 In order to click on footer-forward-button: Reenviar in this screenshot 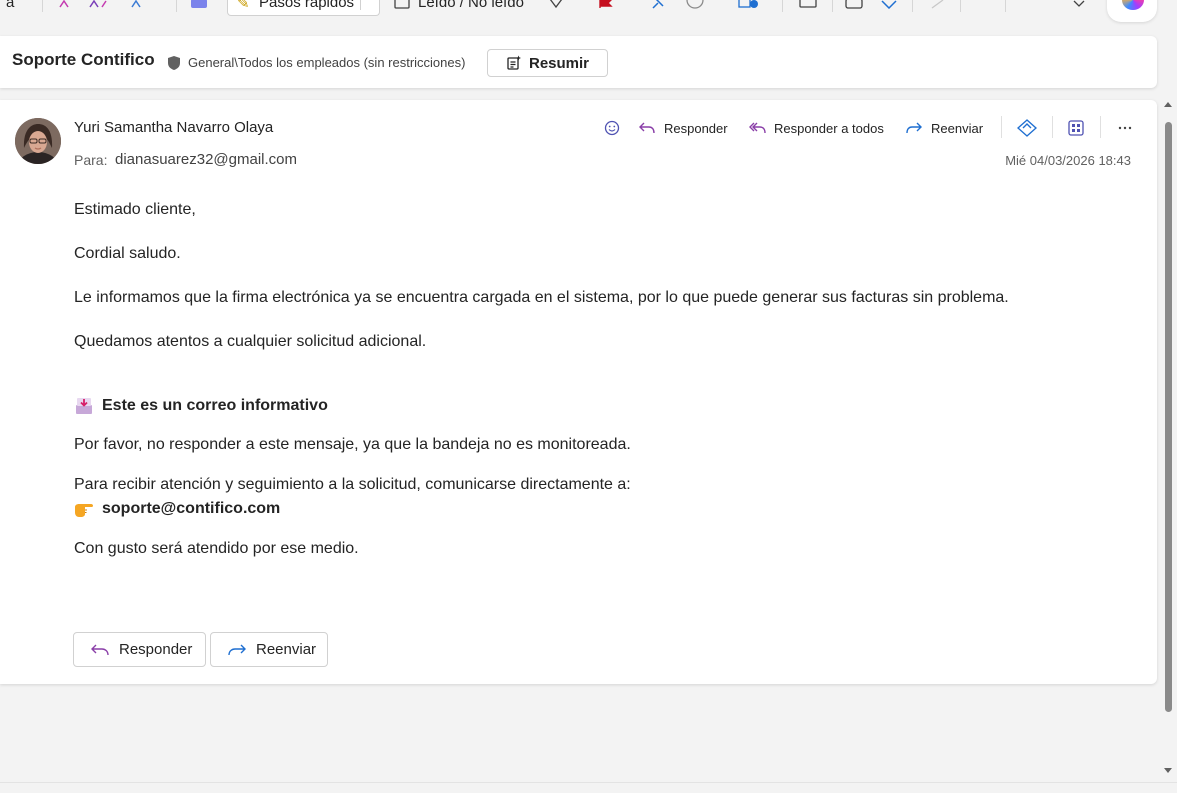, I will do `click(269, 649)`.